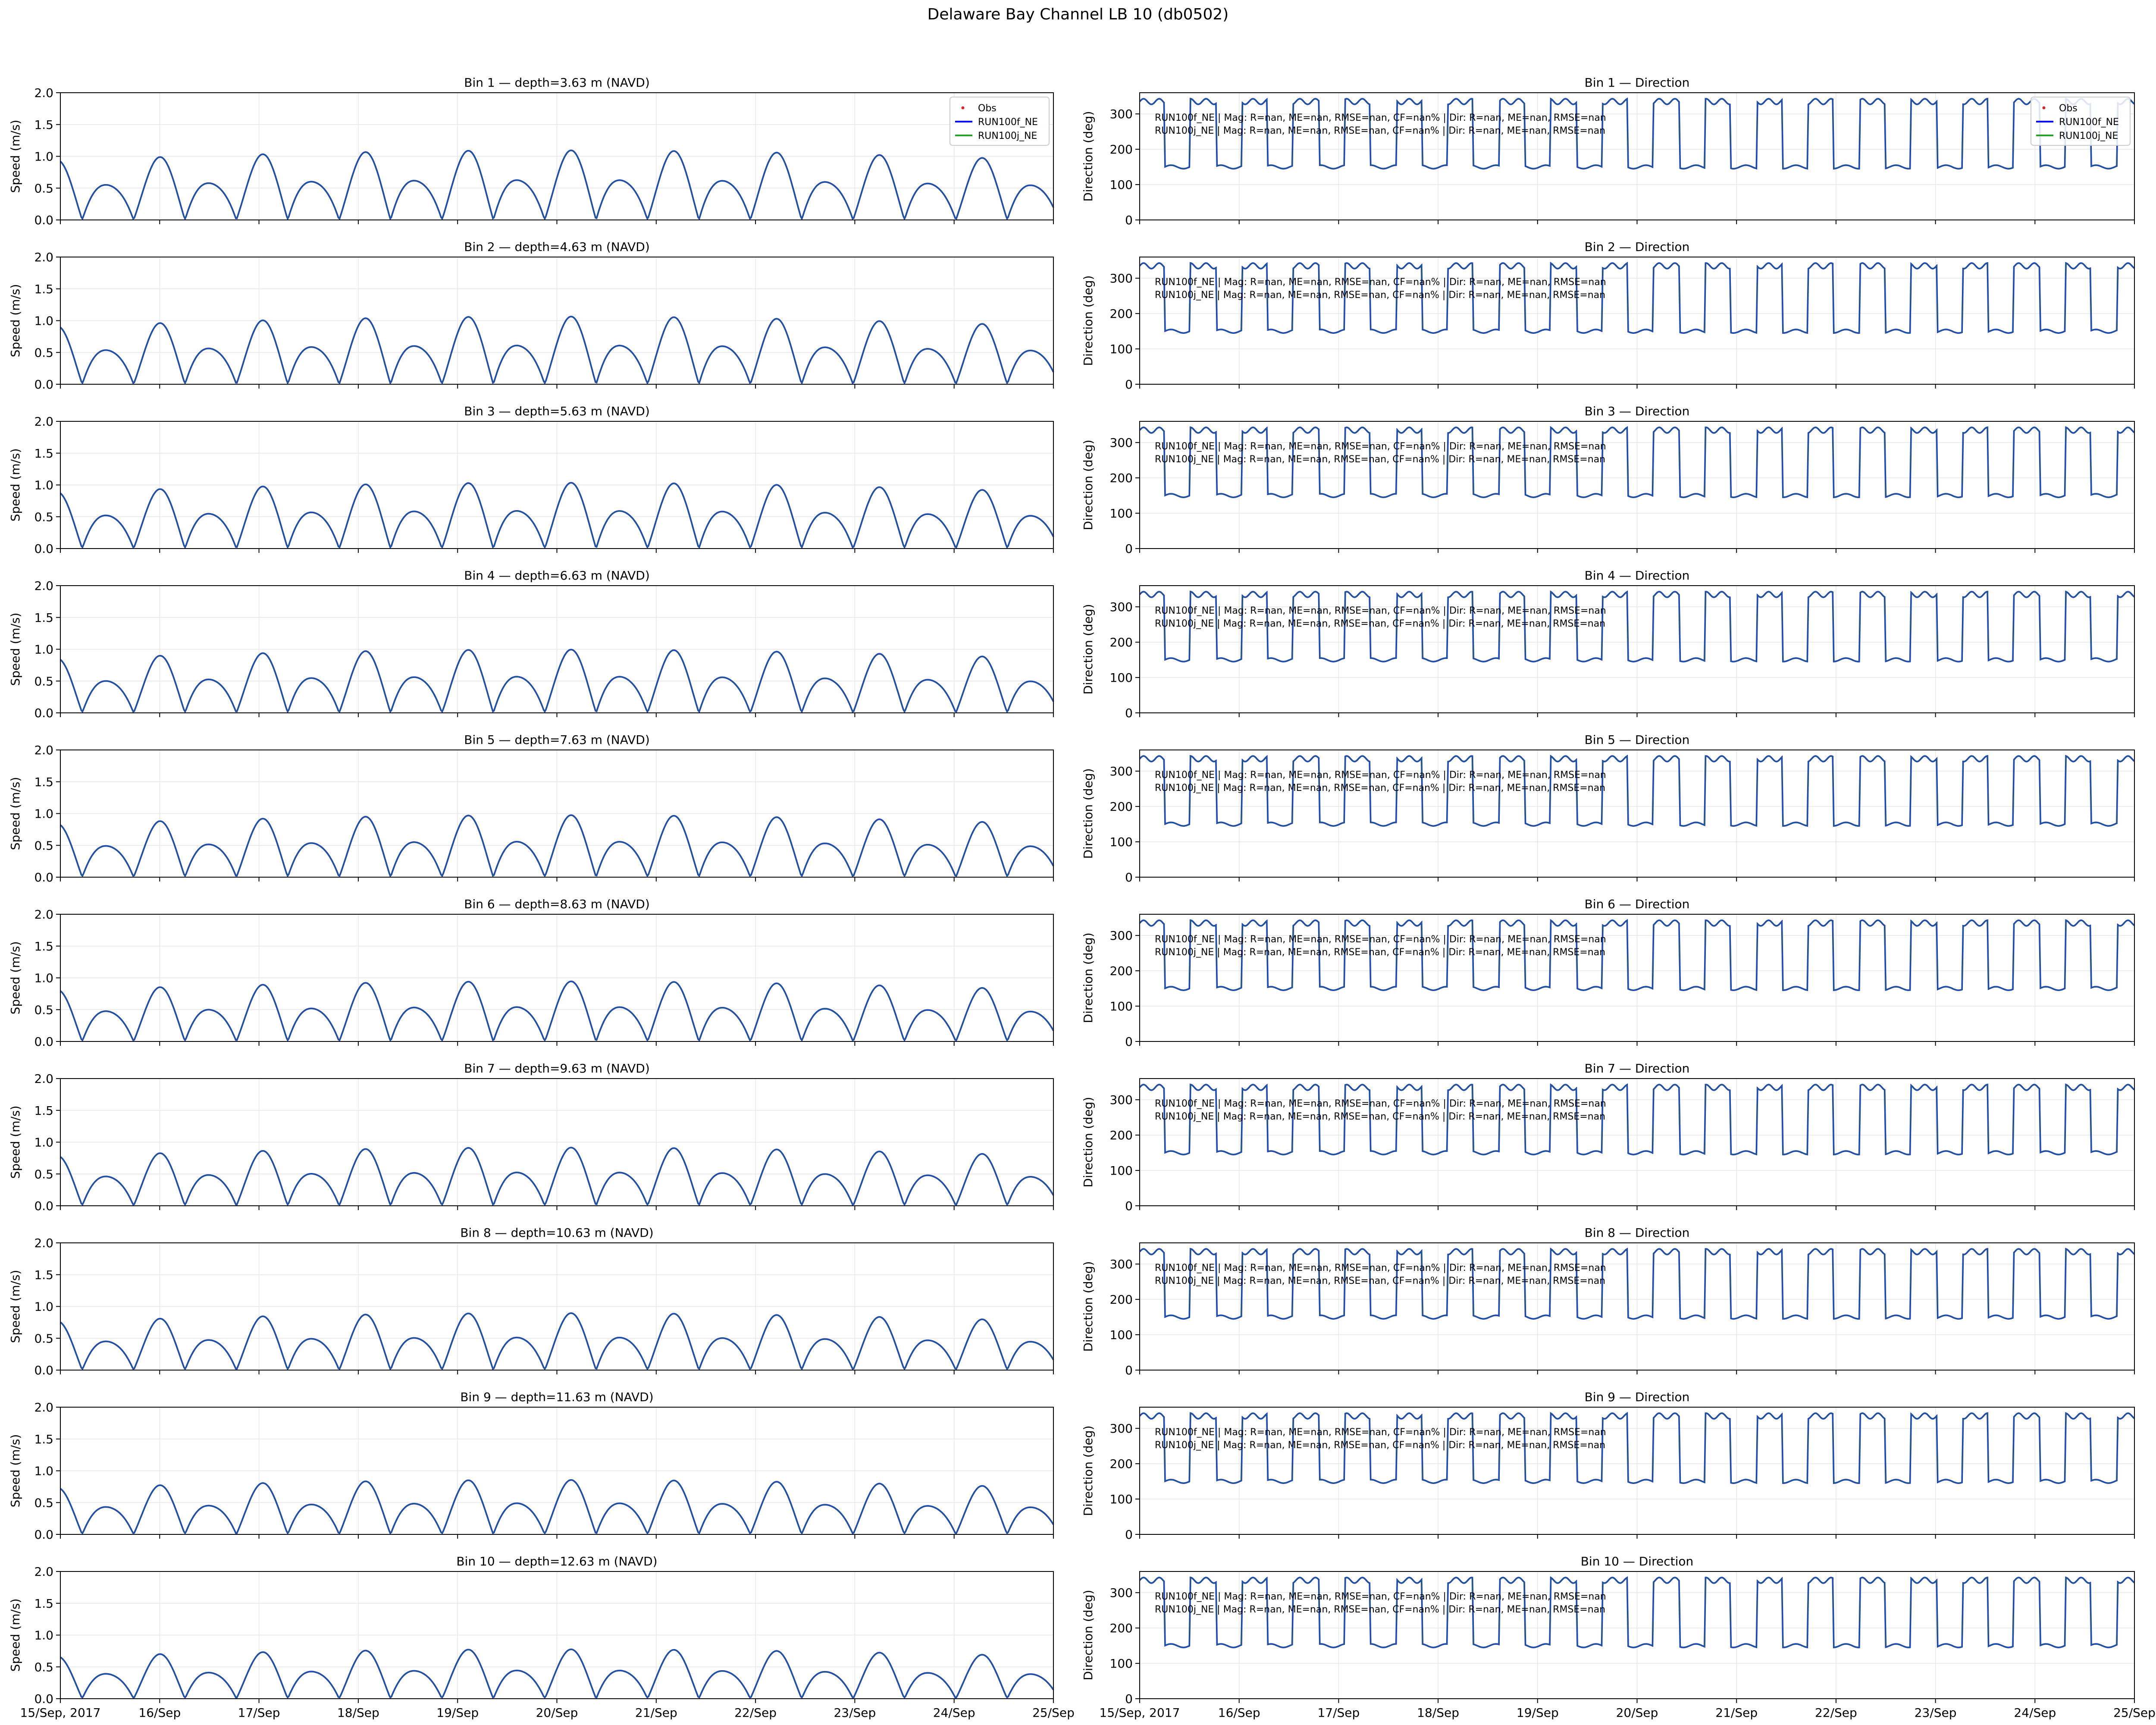 Image resolution: width=2156 pixels, height=1725 pixels. I want to click on x-tick-label: 21/Sep, so click(1736, 1713).